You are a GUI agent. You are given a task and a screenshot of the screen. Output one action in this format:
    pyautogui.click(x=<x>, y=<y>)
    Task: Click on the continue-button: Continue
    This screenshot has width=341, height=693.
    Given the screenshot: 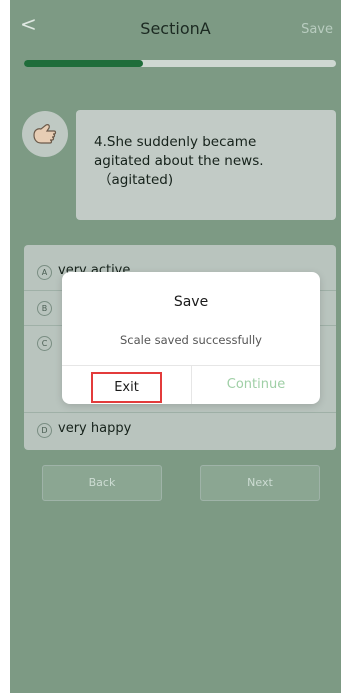 What is the action you would take?
    pyautogui.click(x=256, y=384)
    